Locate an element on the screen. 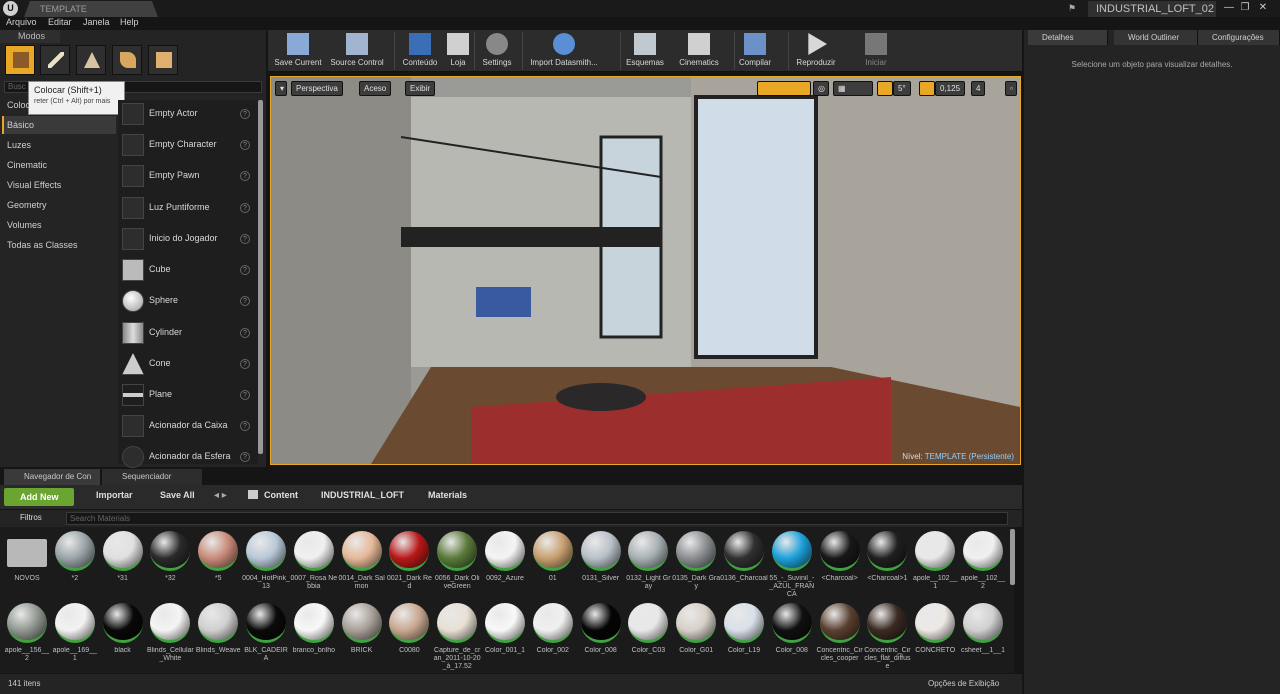  settings-button: Settings is located at coordinates (497, 51).